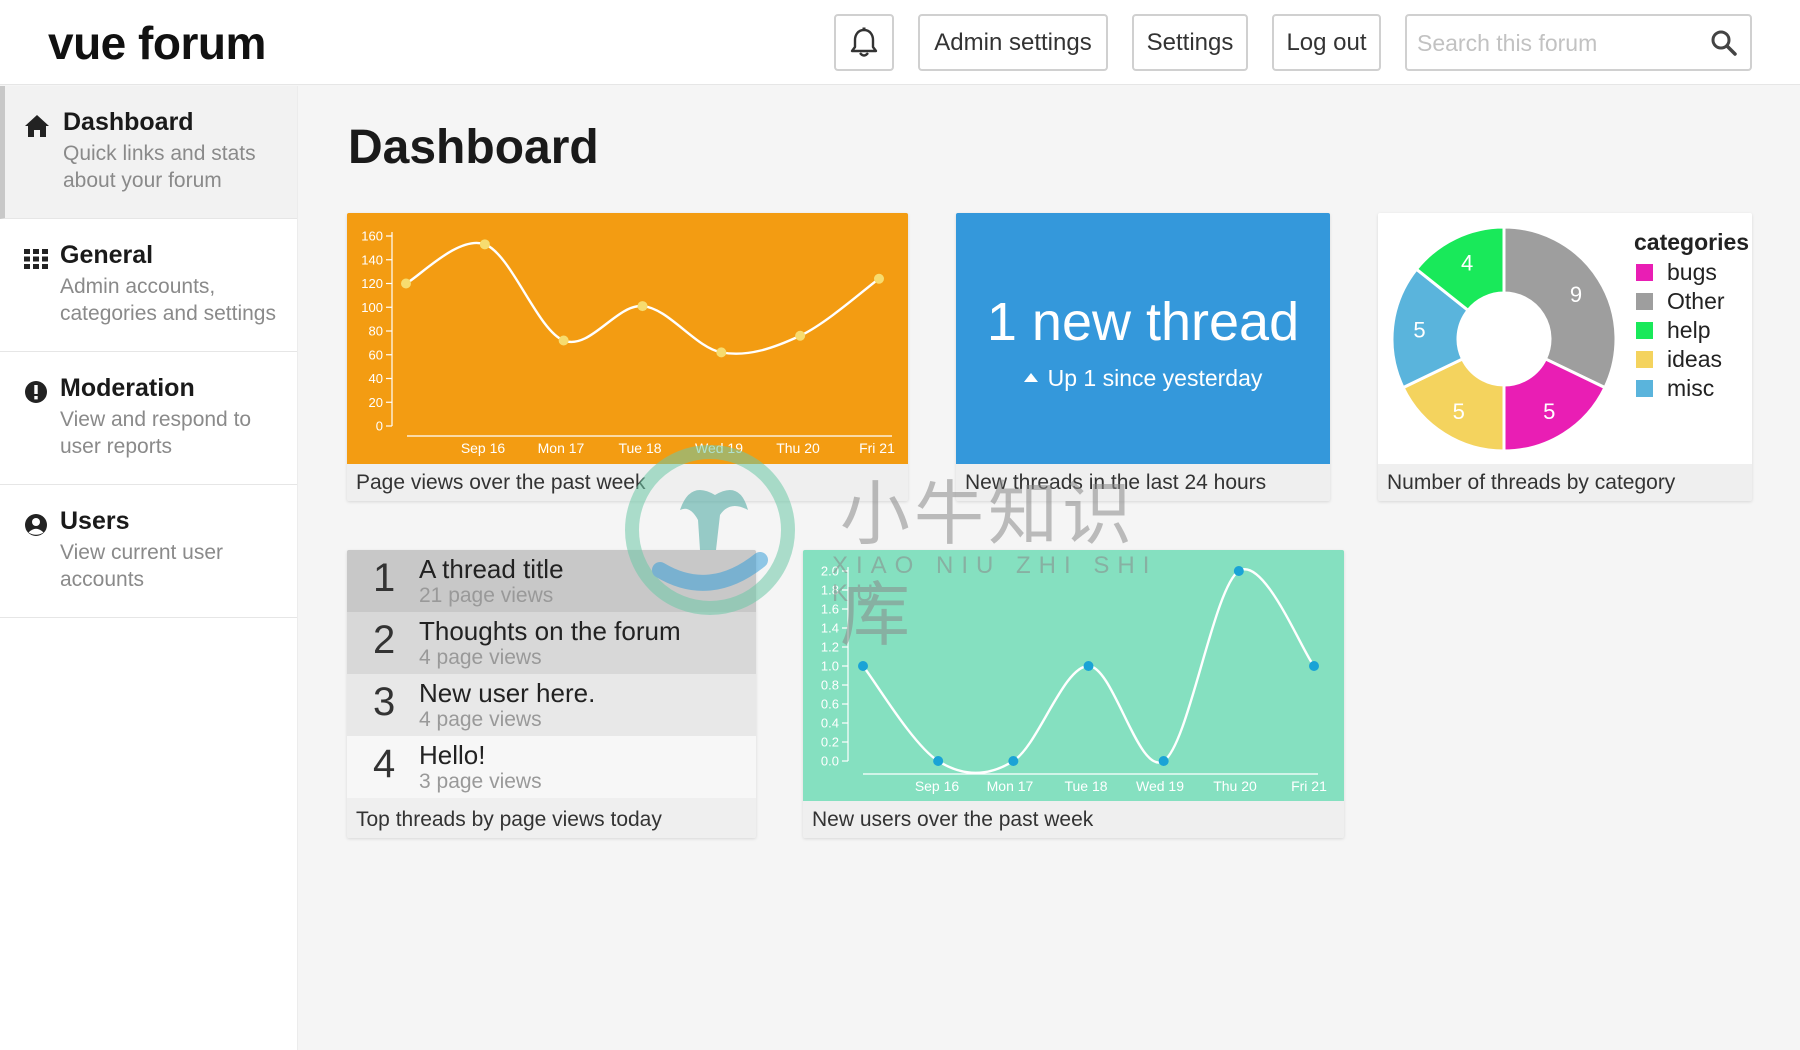 The height and width of the screenshot is (1050, 1800). What do you see at coordinates (379, 426) in the screenshot?
I see `y-tick-label: 0` at bounding box center [379, 426].